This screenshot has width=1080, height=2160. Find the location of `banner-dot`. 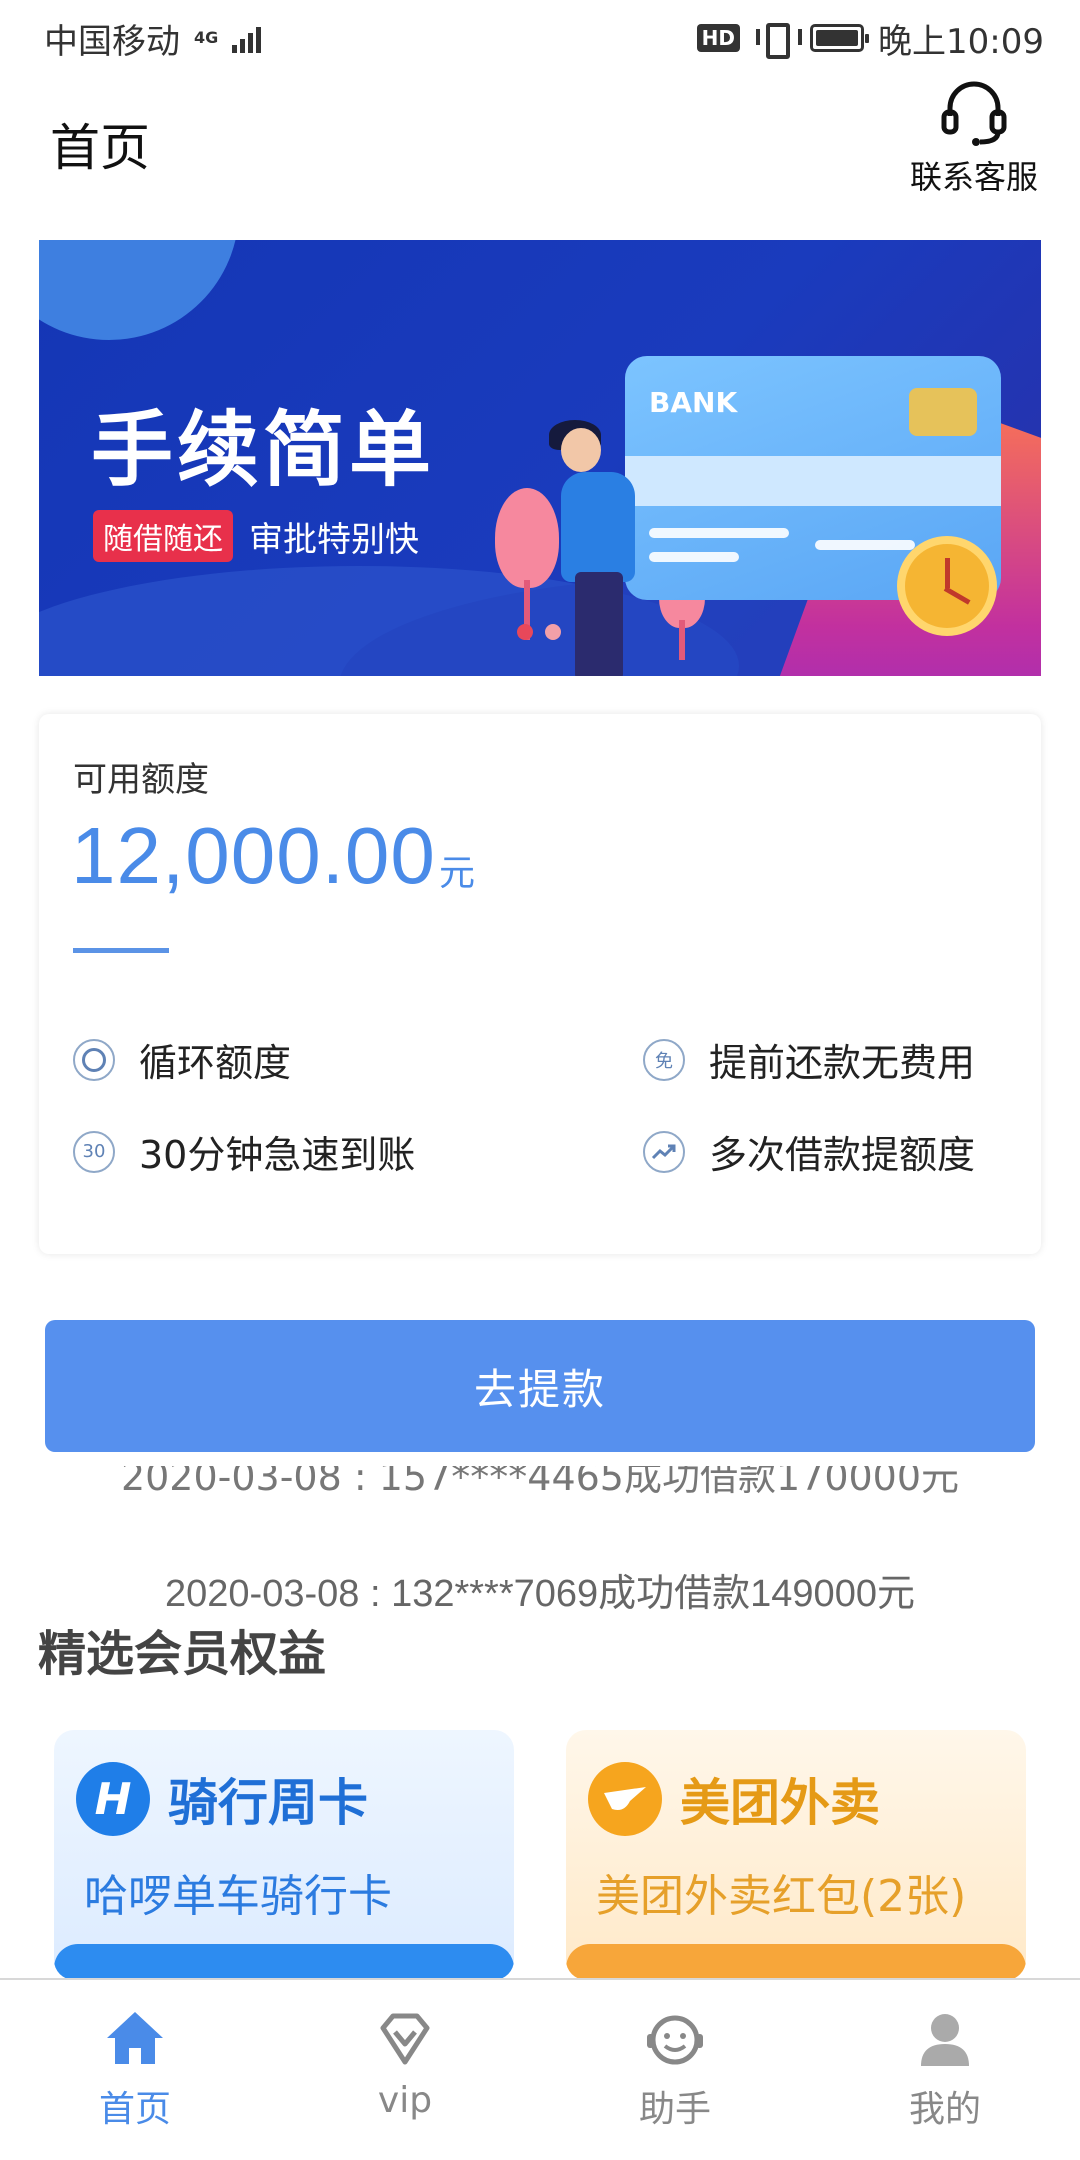

banner-dot is located at coordinates (553, 632).